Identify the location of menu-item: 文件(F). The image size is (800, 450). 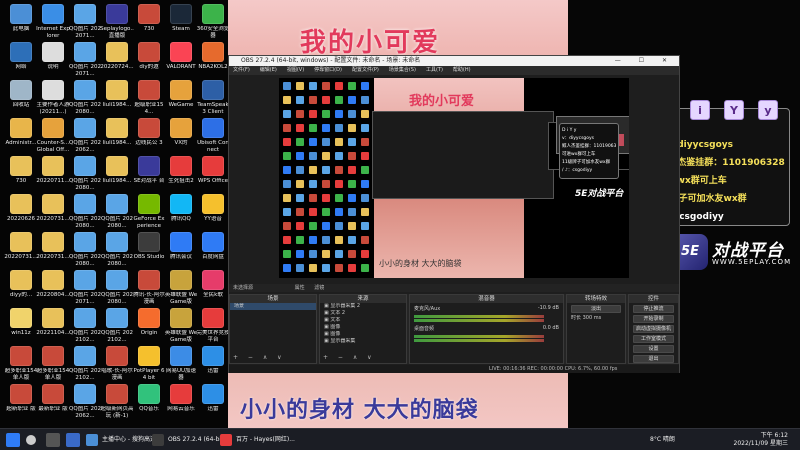
(241, 70).